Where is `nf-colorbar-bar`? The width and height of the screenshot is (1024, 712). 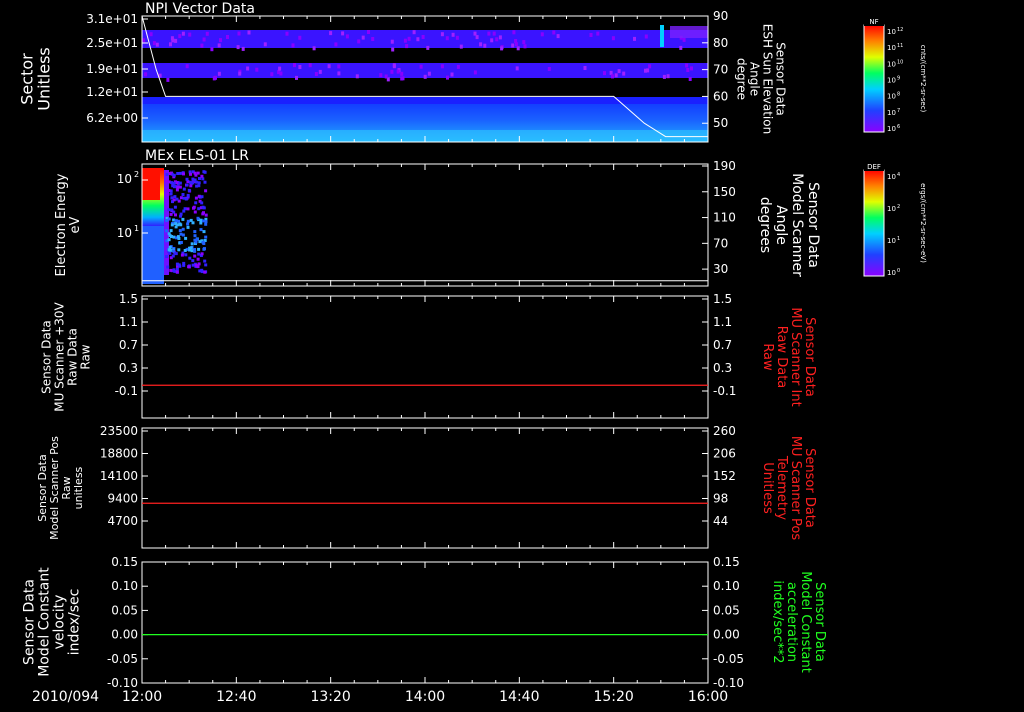
nf-colorbar-bar is located at coordinates (874, 78).